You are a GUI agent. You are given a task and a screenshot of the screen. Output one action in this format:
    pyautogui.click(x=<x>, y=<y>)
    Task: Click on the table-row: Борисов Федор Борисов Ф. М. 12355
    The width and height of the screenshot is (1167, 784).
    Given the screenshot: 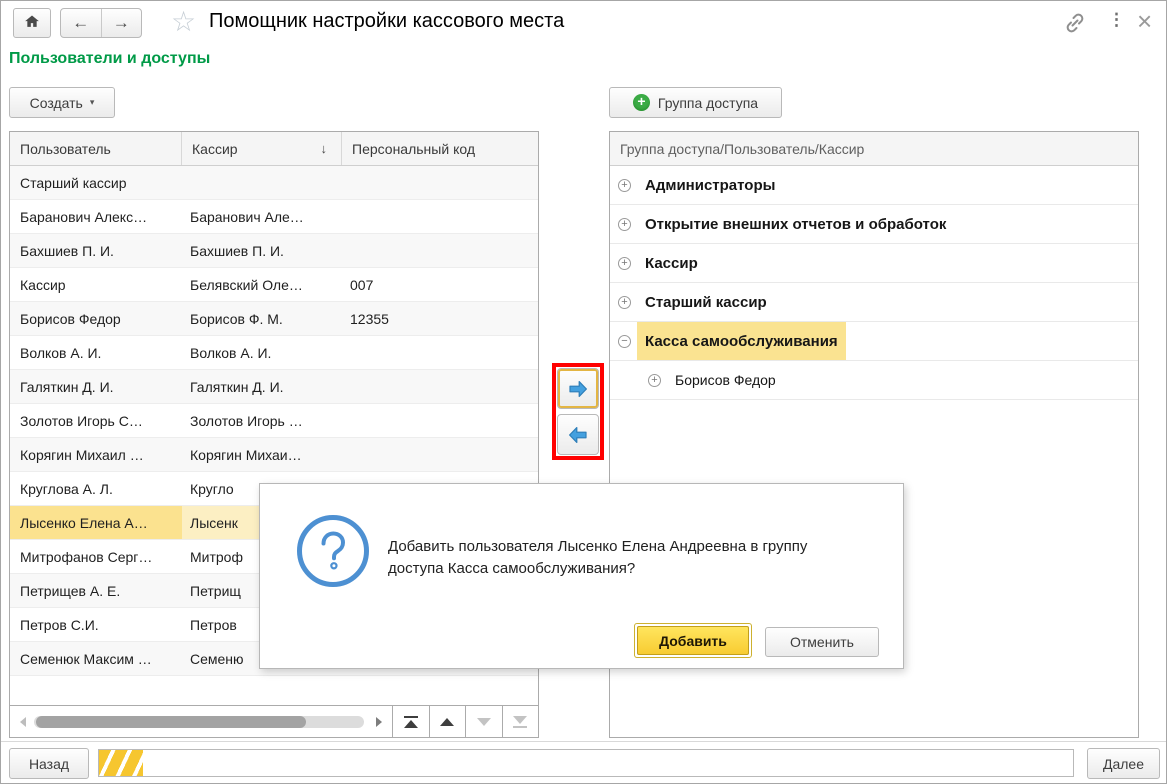 What is the action you would take?
    pyautogui.click(x=274, y=319)
    